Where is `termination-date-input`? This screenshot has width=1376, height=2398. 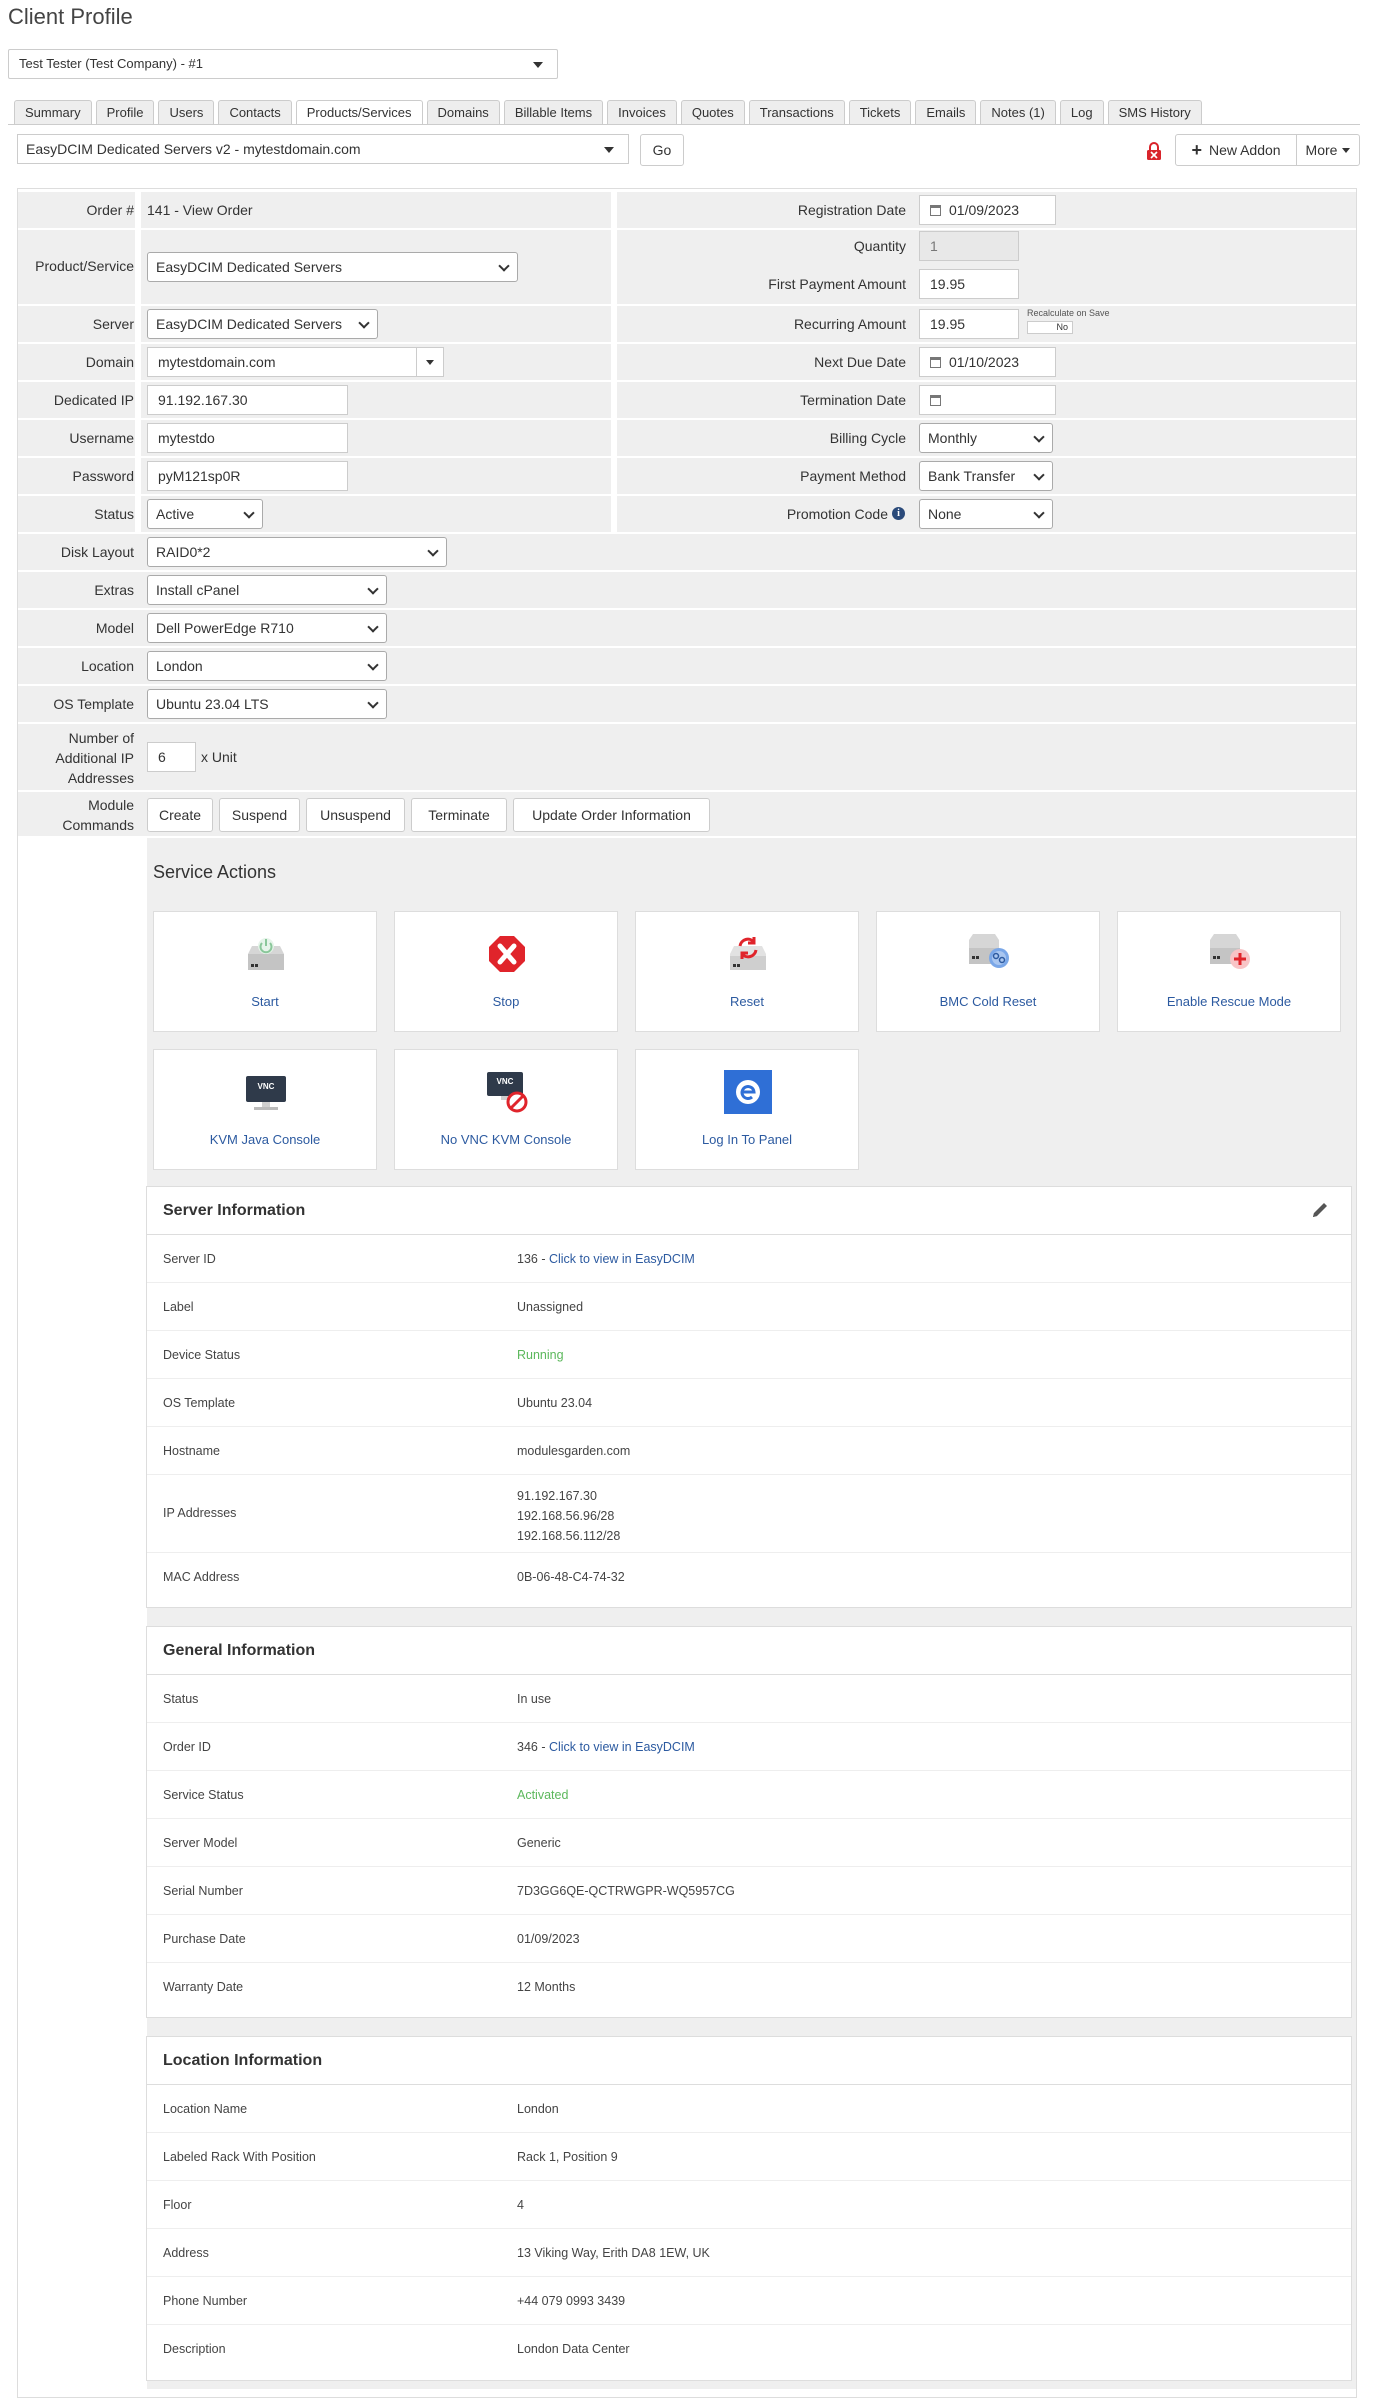 termination-date-input is located at coordinates (987, 400).